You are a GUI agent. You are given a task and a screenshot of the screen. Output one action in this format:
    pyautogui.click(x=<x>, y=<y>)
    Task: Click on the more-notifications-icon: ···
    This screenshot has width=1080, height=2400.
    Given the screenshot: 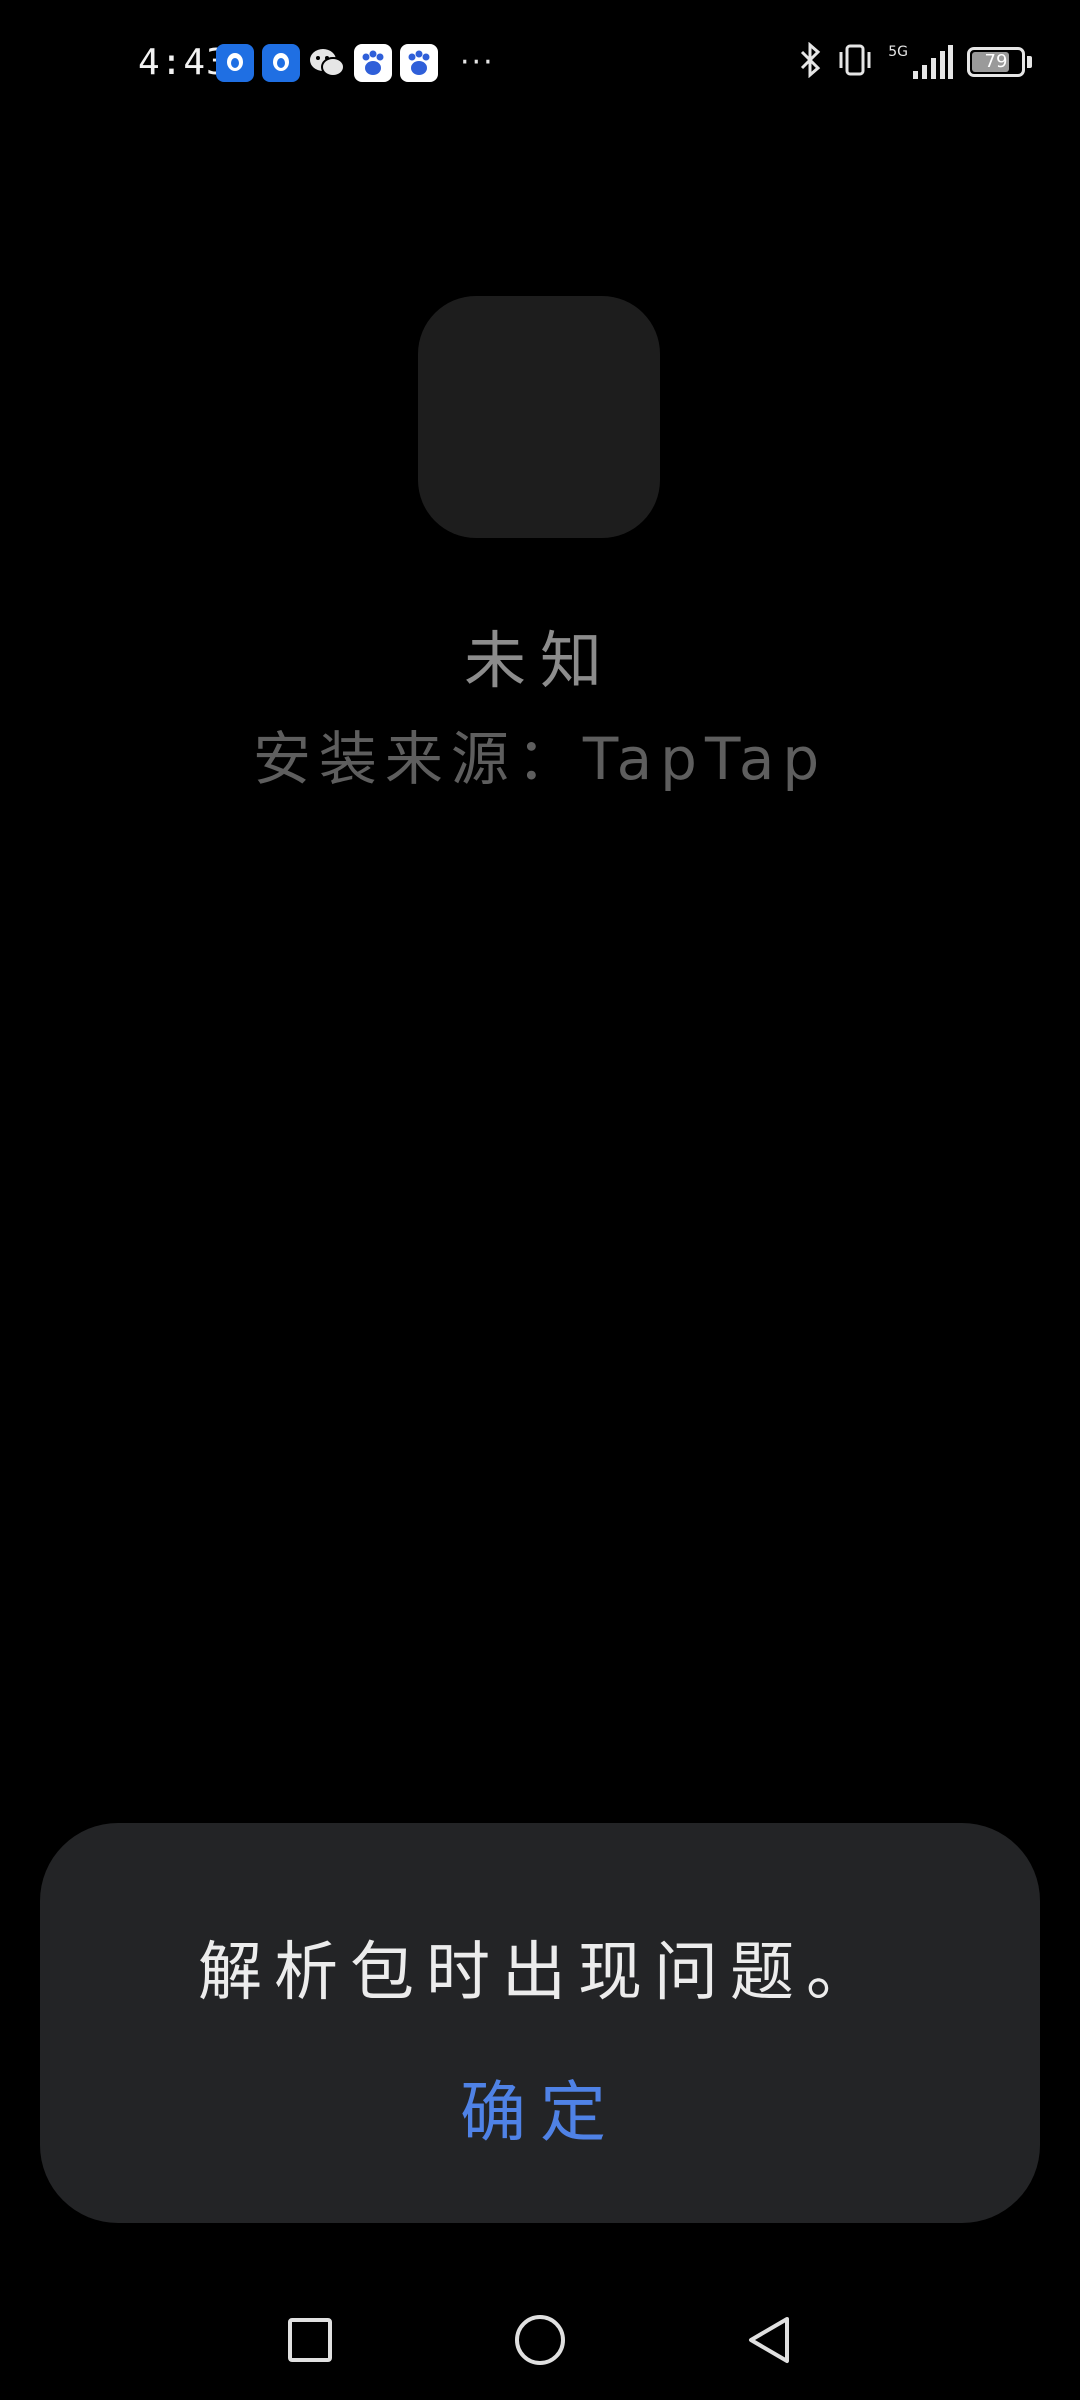 What is the action you would take?
    pyautogui.click(x=477, y=62)
    